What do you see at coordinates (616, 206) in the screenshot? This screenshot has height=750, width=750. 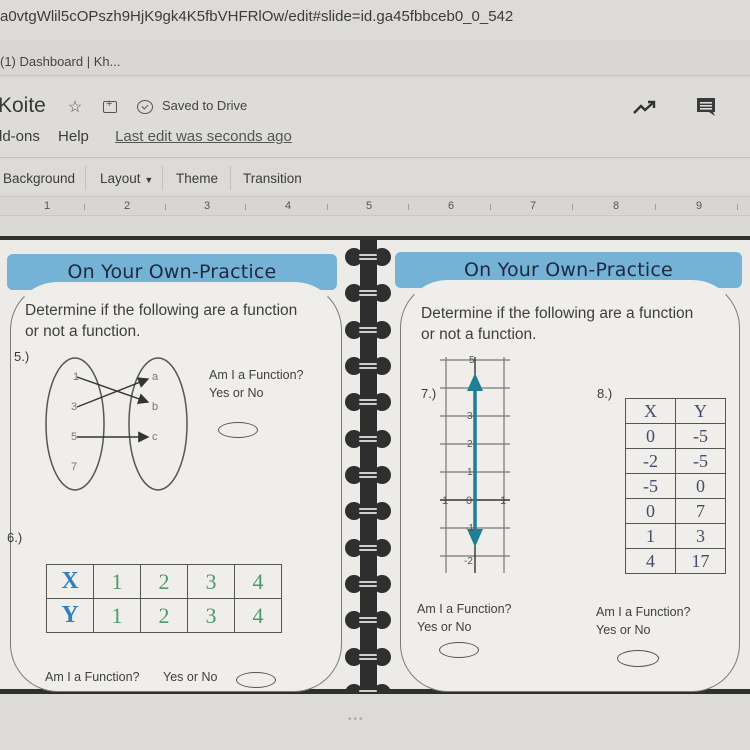 I see `ruler-number: 8` at bounding box center [616, 206].